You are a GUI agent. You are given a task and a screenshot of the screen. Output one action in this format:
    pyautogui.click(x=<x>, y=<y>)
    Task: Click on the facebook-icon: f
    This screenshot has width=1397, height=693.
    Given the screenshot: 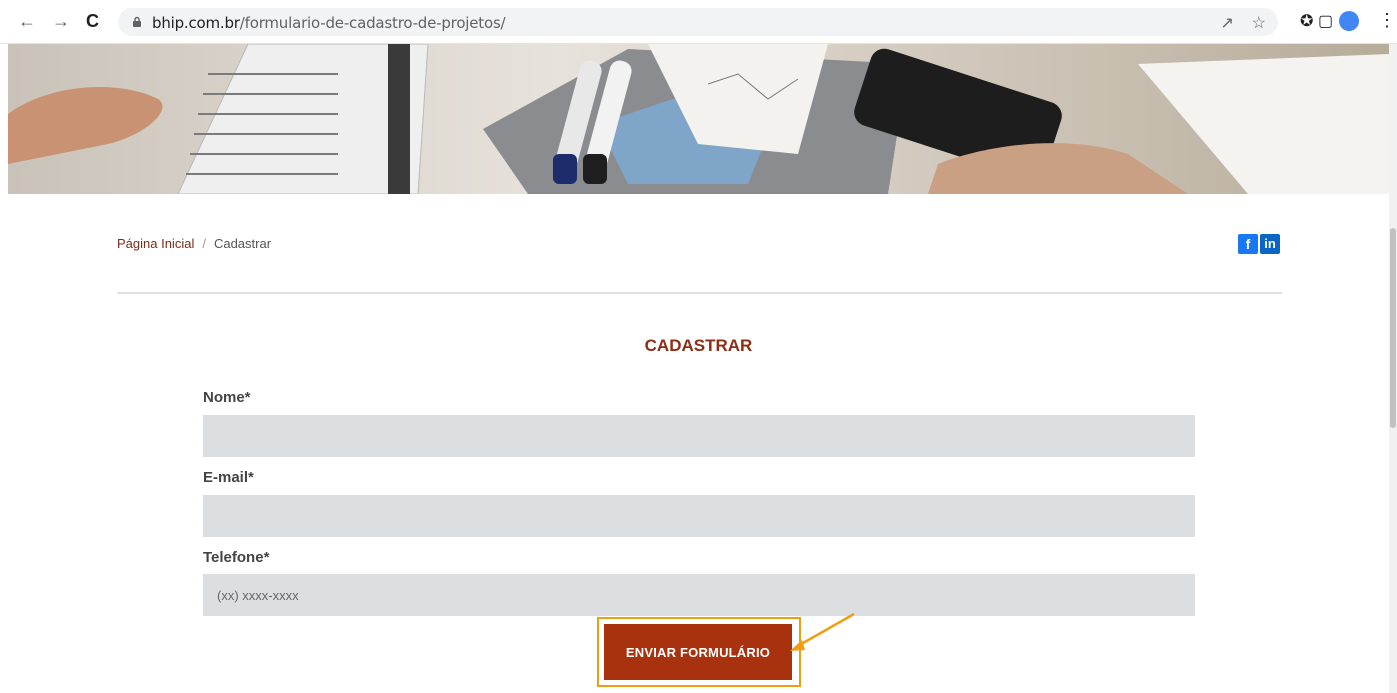 What is the action you would take?
    pyautogui.click(x=1248, y=244)
    